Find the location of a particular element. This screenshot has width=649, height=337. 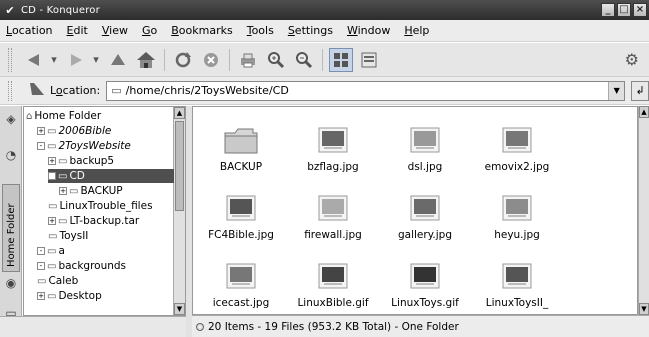

back-button is located at coordinates (34, 60).